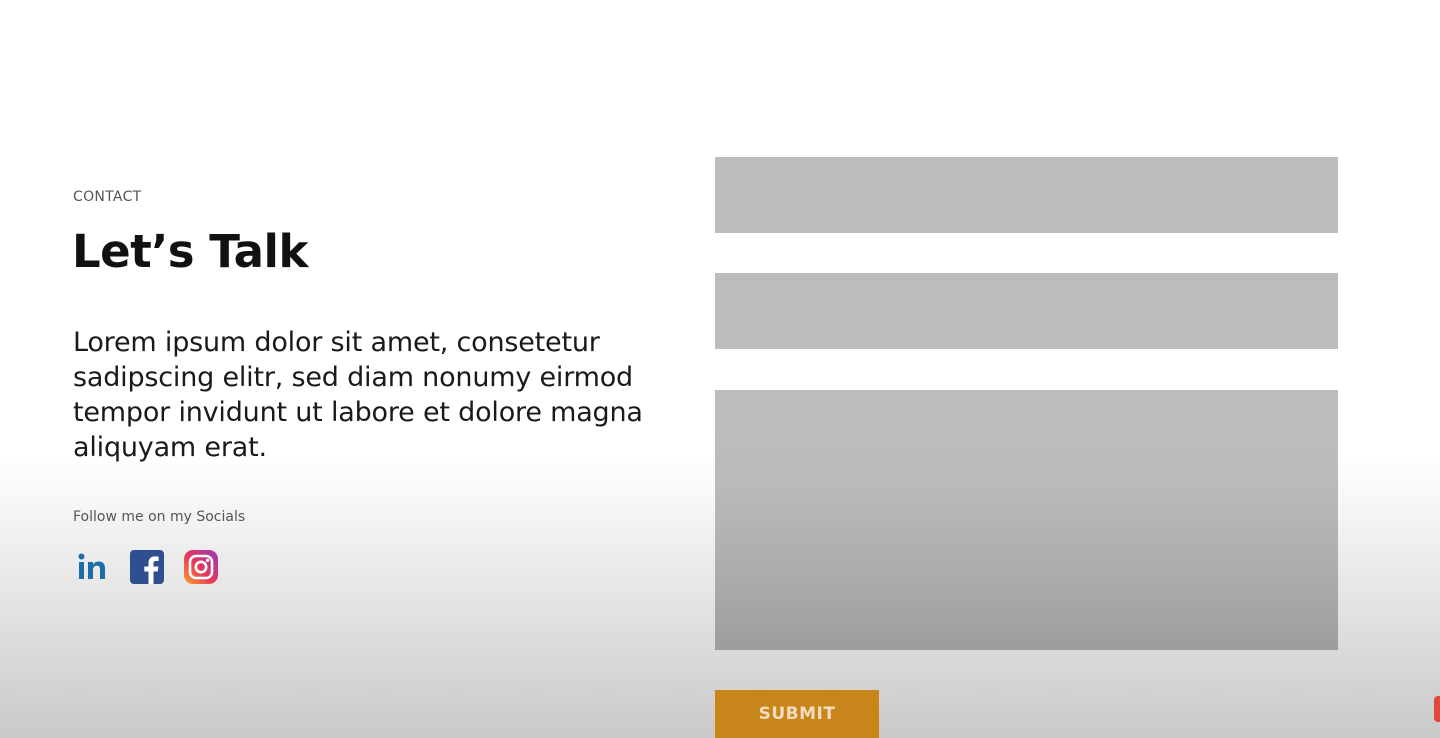 This screenshot has width=1440, height=738. I want to click on instagram-link, so click(201, 567).